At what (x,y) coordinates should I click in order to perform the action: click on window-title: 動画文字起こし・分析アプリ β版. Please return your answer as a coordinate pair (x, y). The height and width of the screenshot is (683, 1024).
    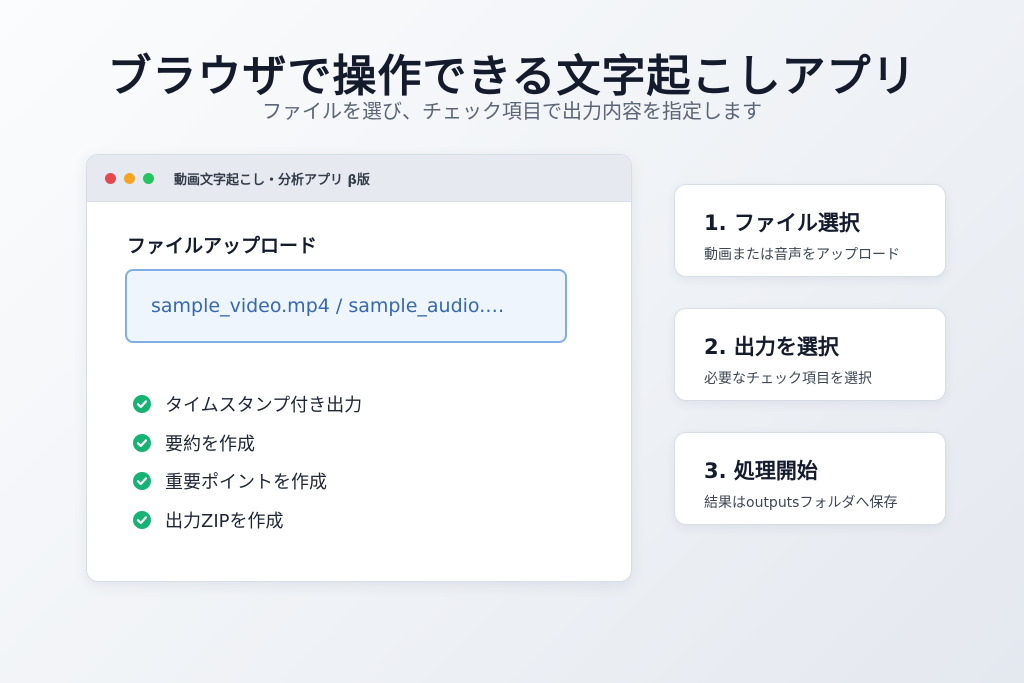
    Looking at the image, I should click on (272, 180).